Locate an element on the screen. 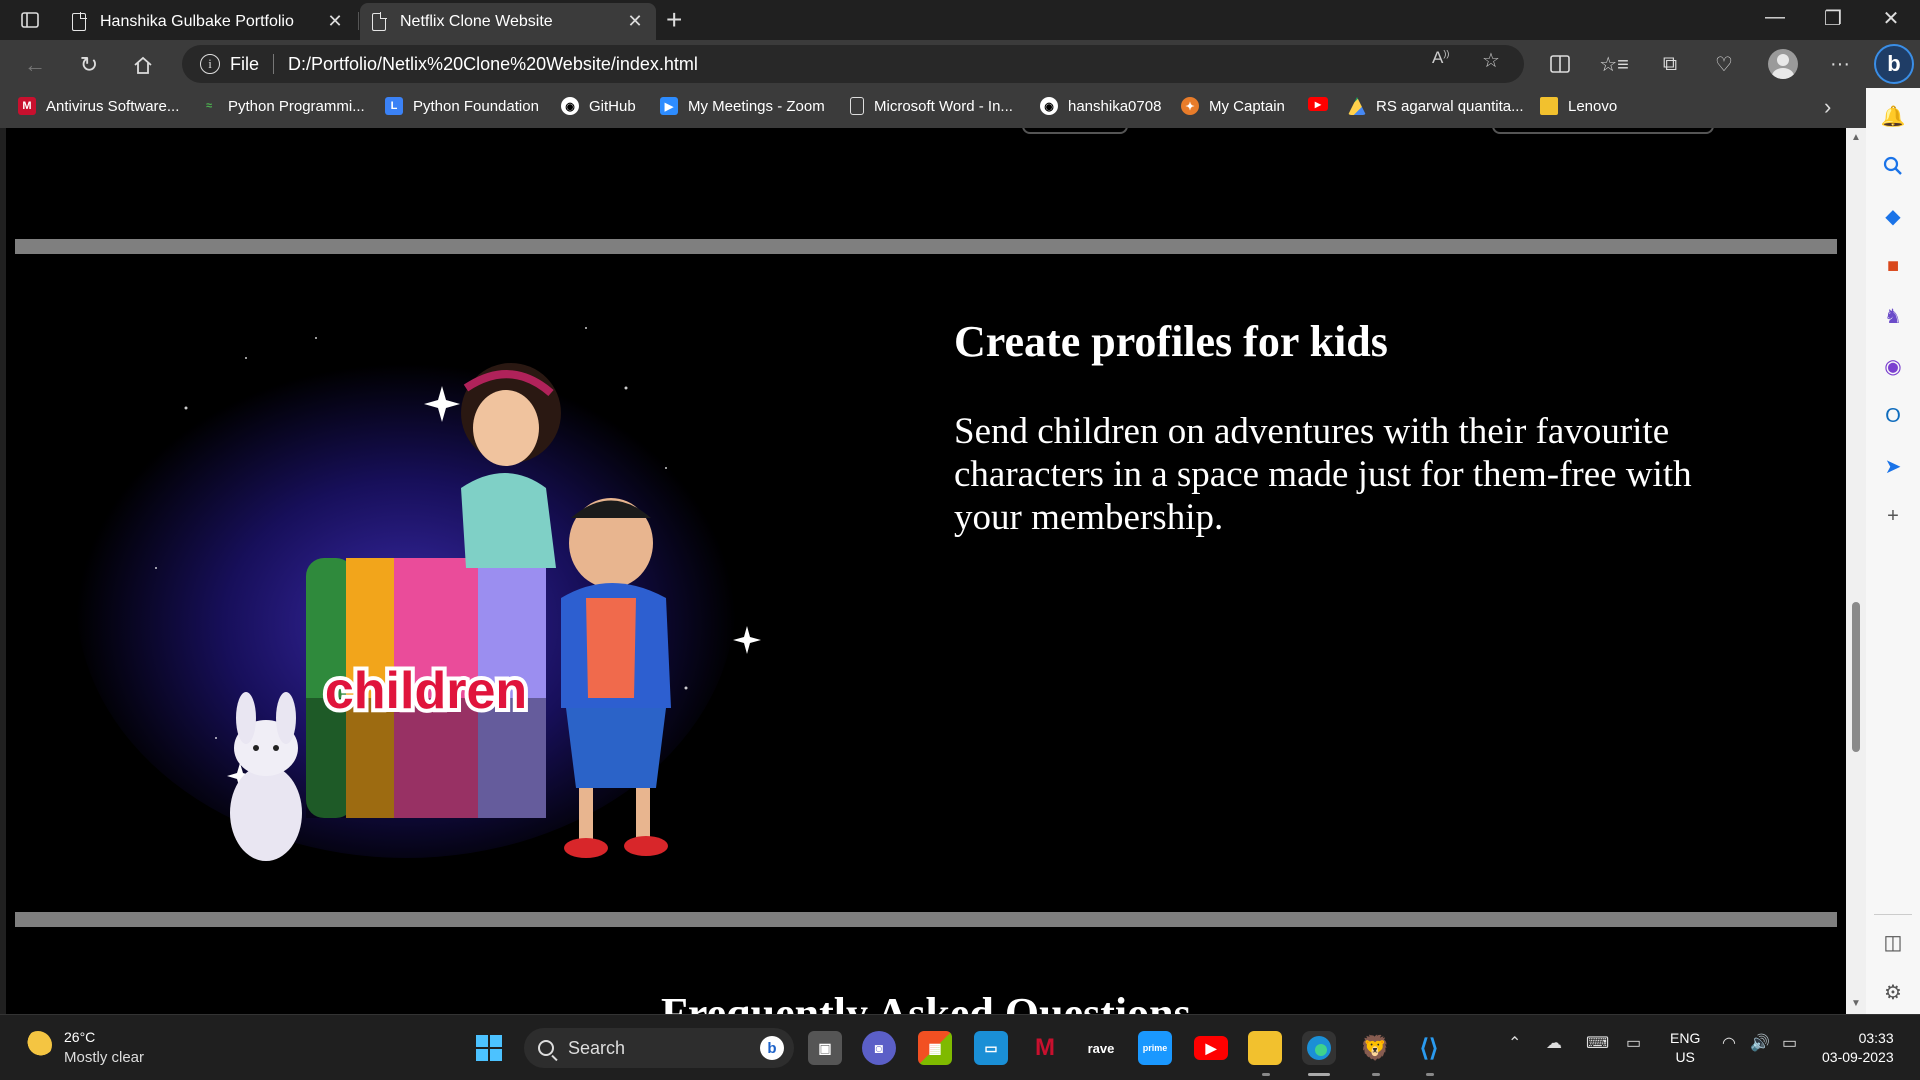 This screenshot has width=1920, height=1080. minimize-icon: — is located at coordinates (1775, 17).